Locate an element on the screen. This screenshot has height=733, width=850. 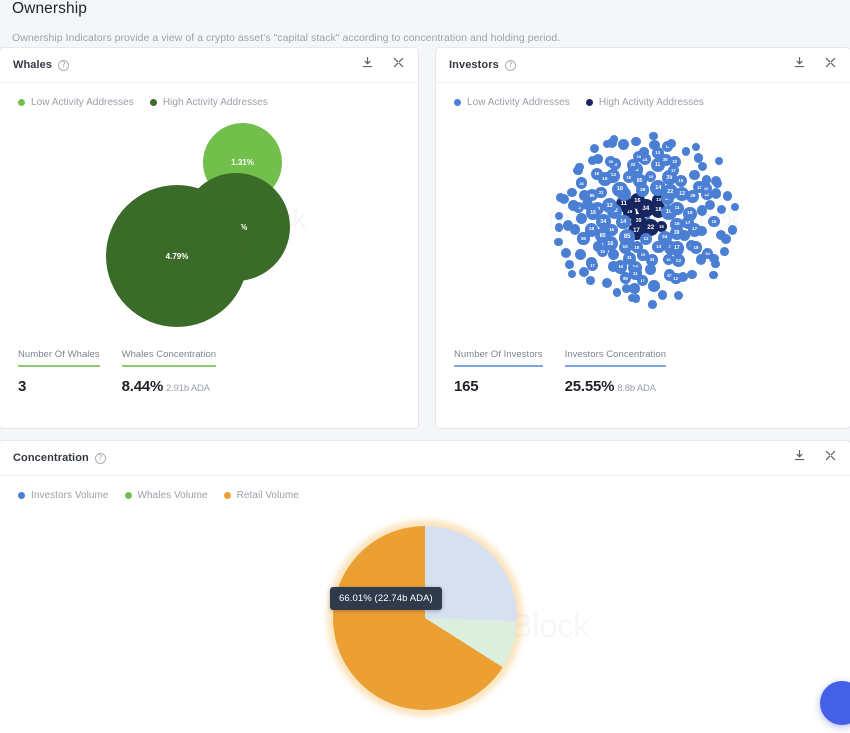
legend-item: Investors Volume is located at coordinates (63, 495).